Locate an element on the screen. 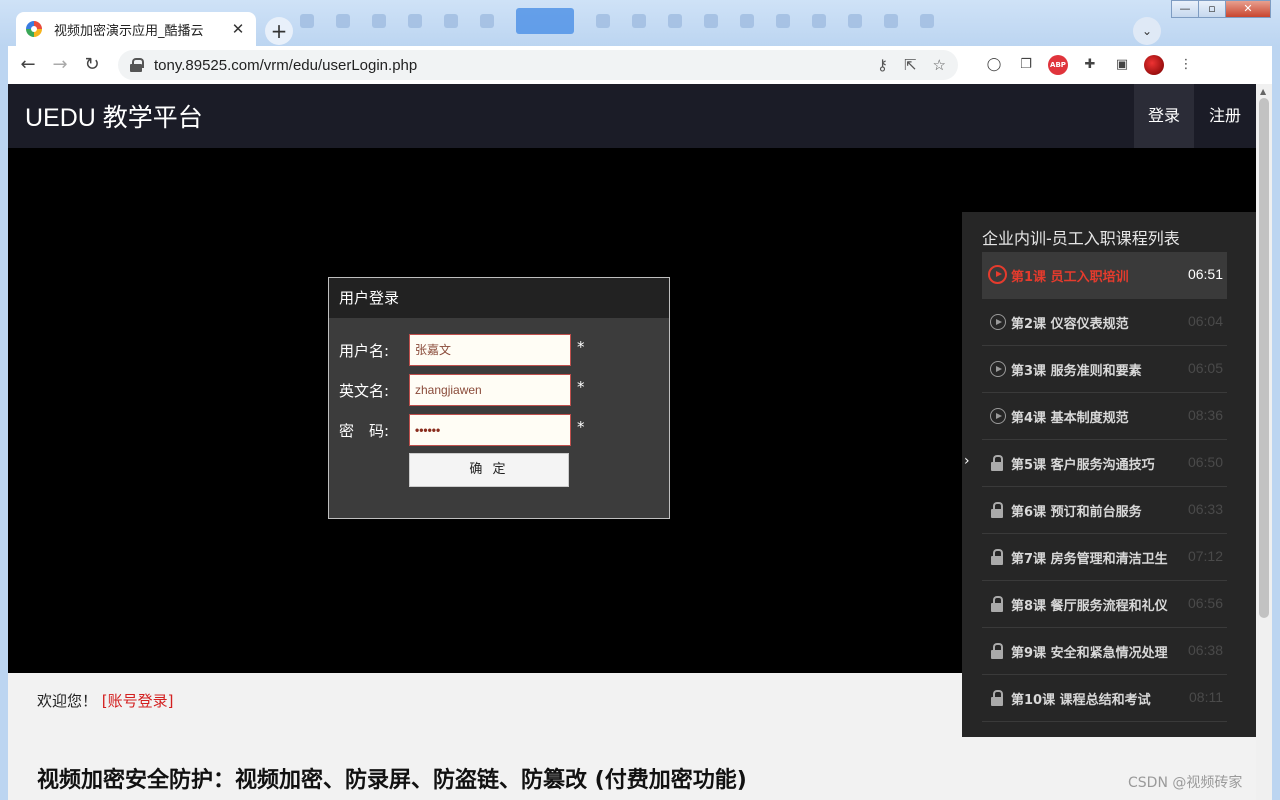 The width and height of the screenshot is (1280, 800). browser-tab-strip: 视频加密演示应用_酷播云 ✕ + ⌄ — ▫ ✕ is located at coordinates (640, 23).